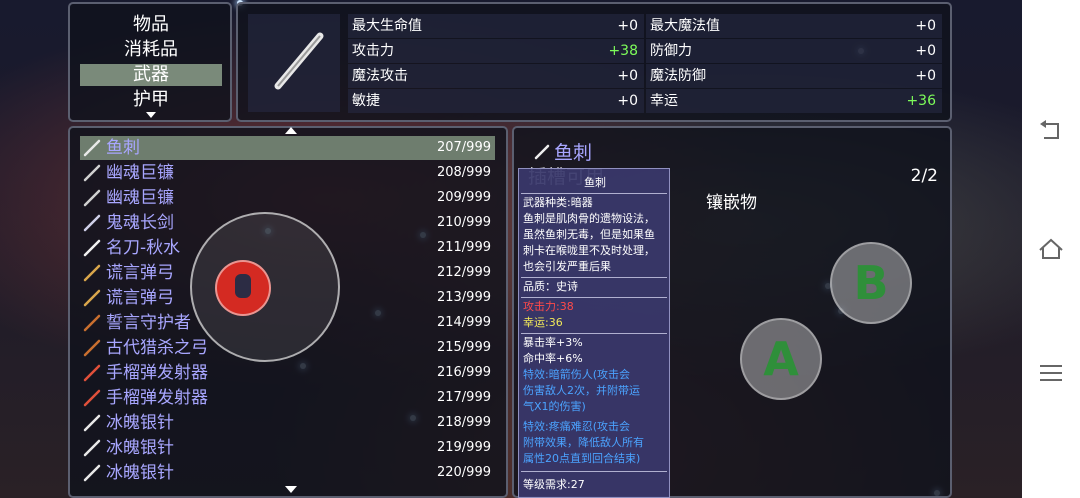  I want to click on joystick-knob, so click(243, 288).